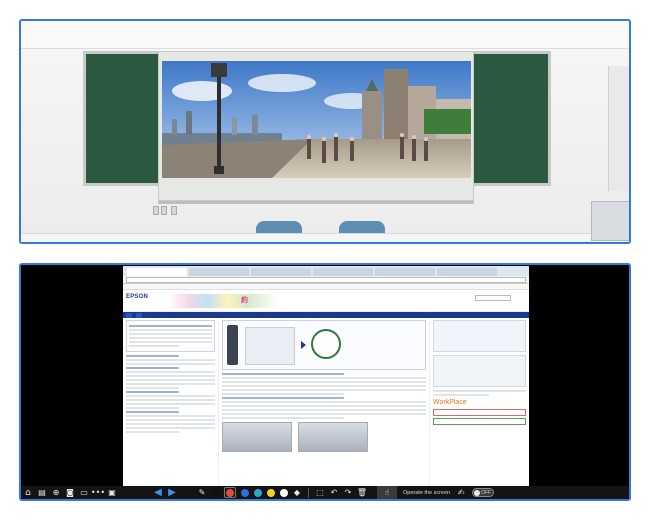 This screenshot has height=520, width=658. What do you see at coordinates (326, 301) in the screenshot?
I see `site-header: EPSON 約` at bounding box center [326, 301].